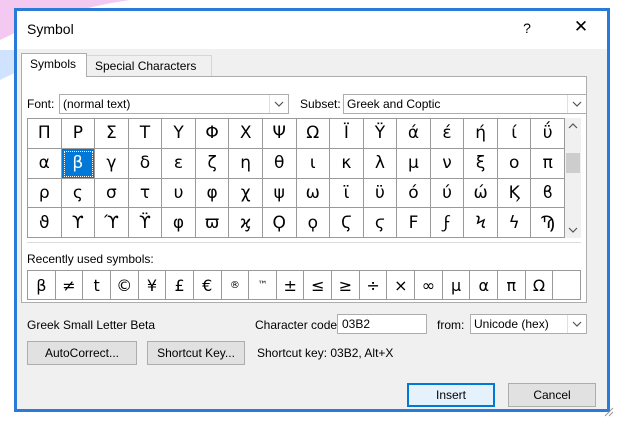 This screenshot has height=421, width=618. I want to click on symbol-cell: ς, so click(78, 193).